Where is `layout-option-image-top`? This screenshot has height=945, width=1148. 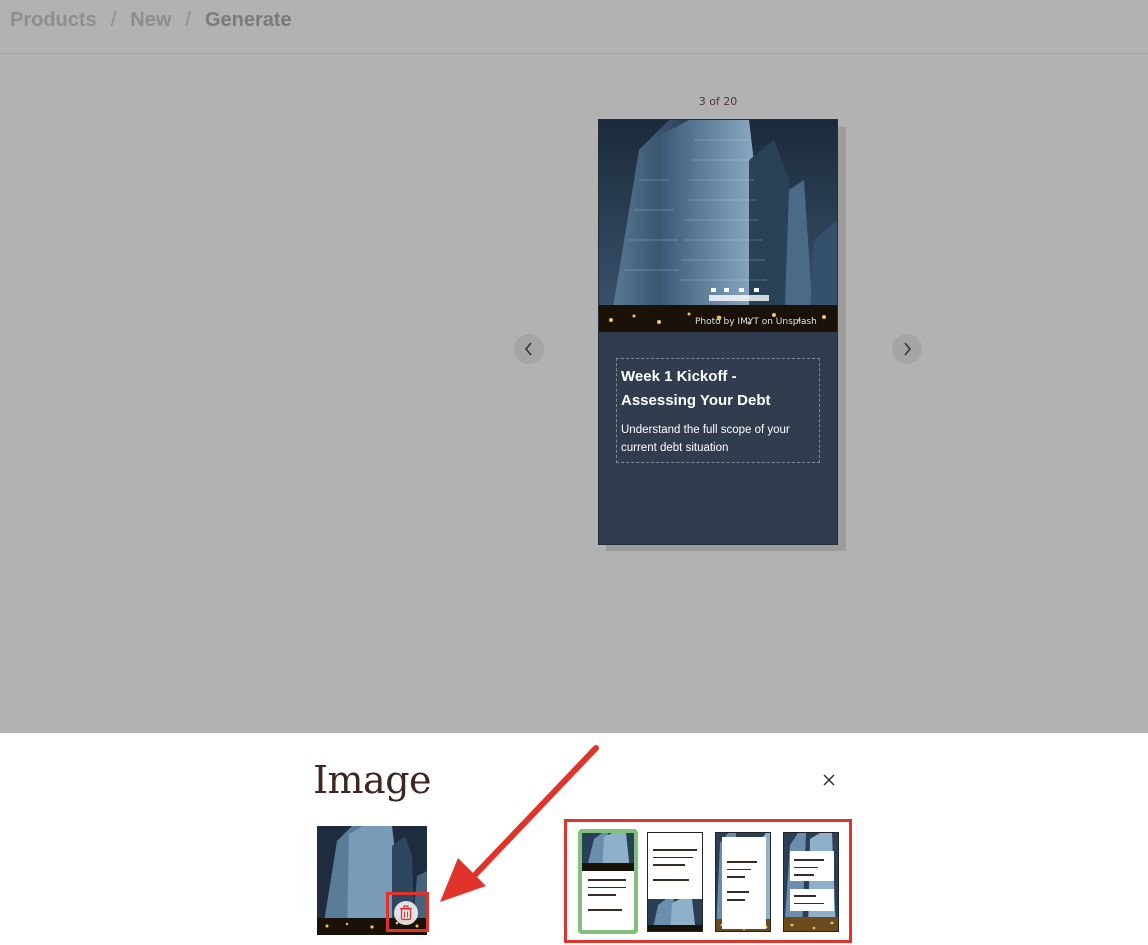
layout-option-image-top is located at coordinates (608, 881).